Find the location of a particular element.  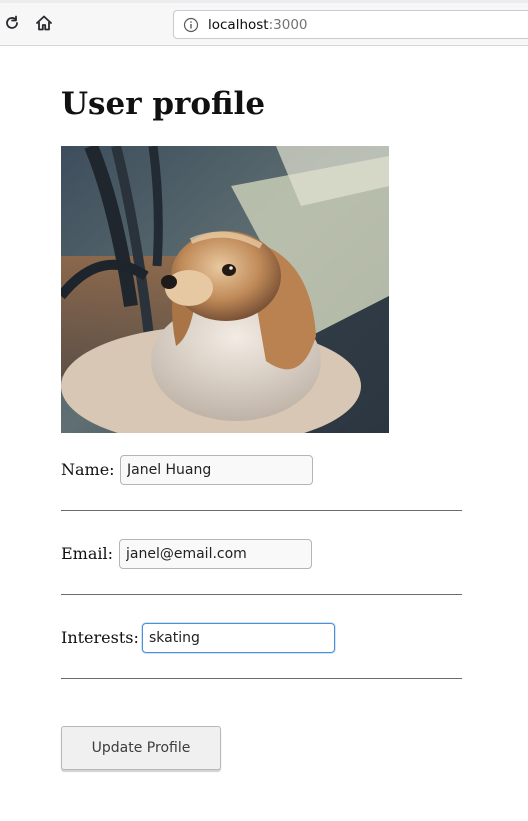

url-text: localhost:3000 is located at coordinates (258, 25).